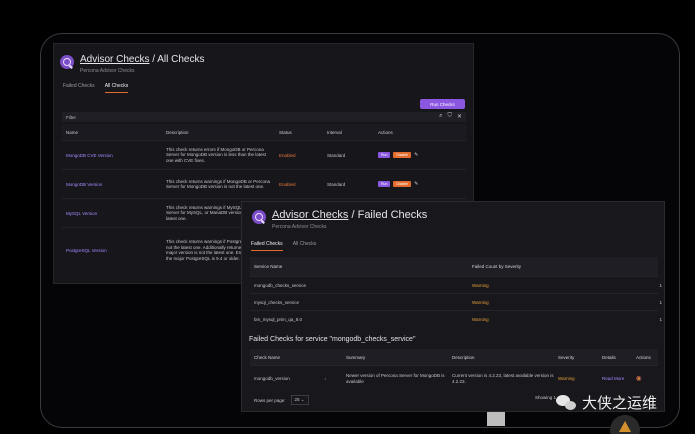 This screenshot has width=695, height=434. What do you see at coordinates (496, 419) in the screenshot?
I see `thumbnail-image` at bounding box center [496, 419].